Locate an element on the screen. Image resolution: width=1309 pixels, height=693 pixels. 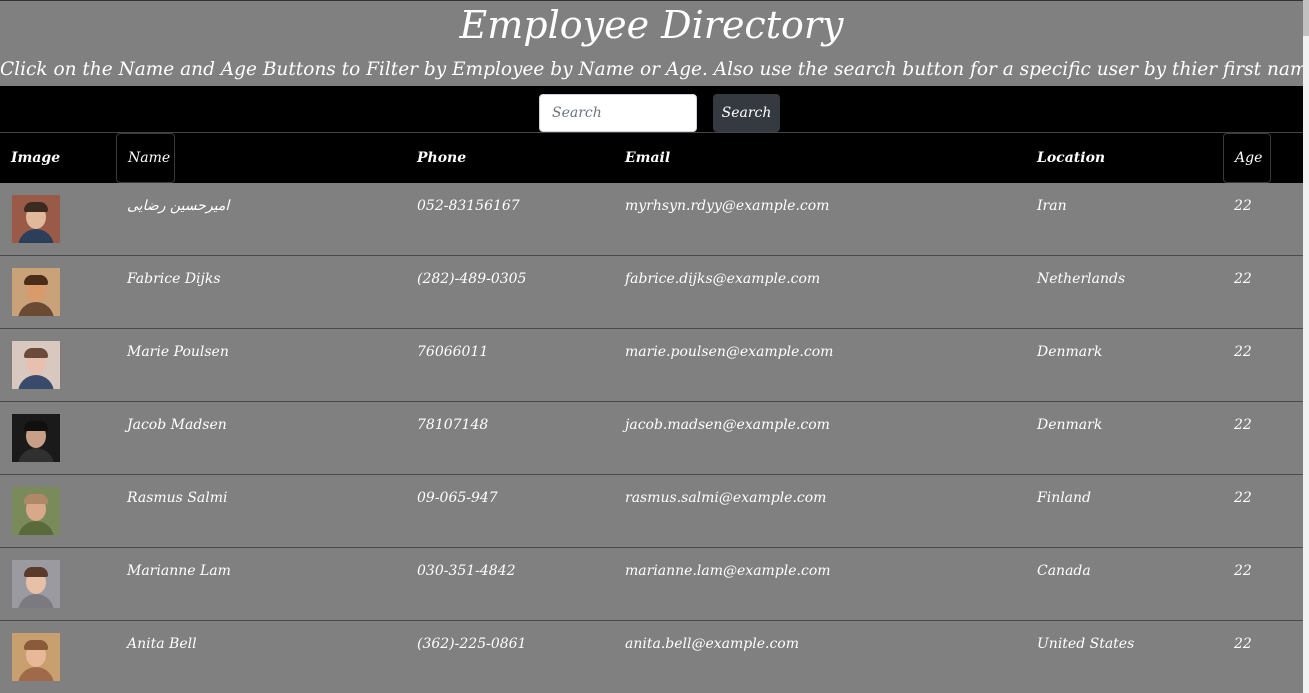
column-header-email: Email is located at coordinates (648, 158).